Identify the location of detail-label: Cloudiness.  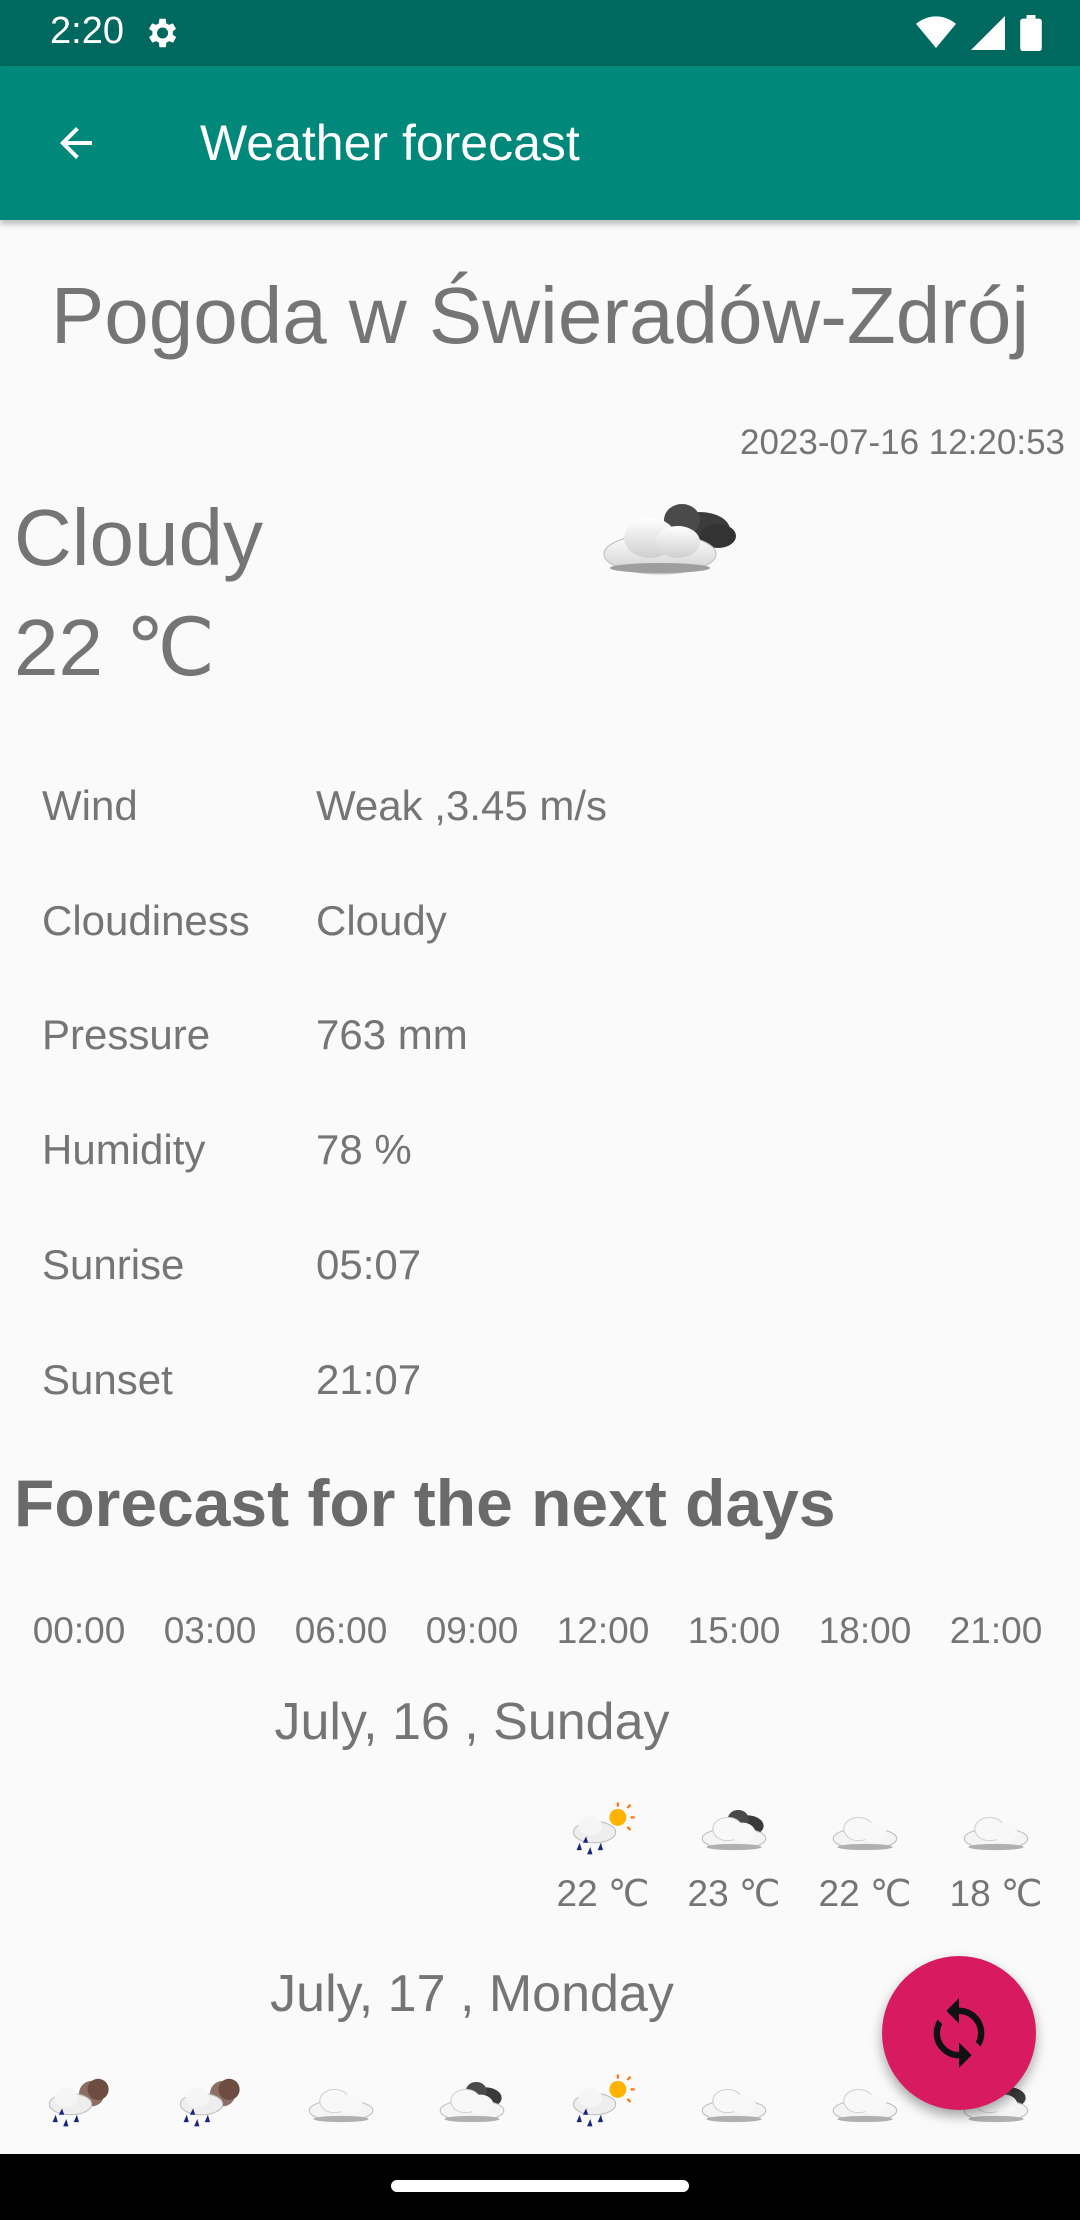
(146, 920).